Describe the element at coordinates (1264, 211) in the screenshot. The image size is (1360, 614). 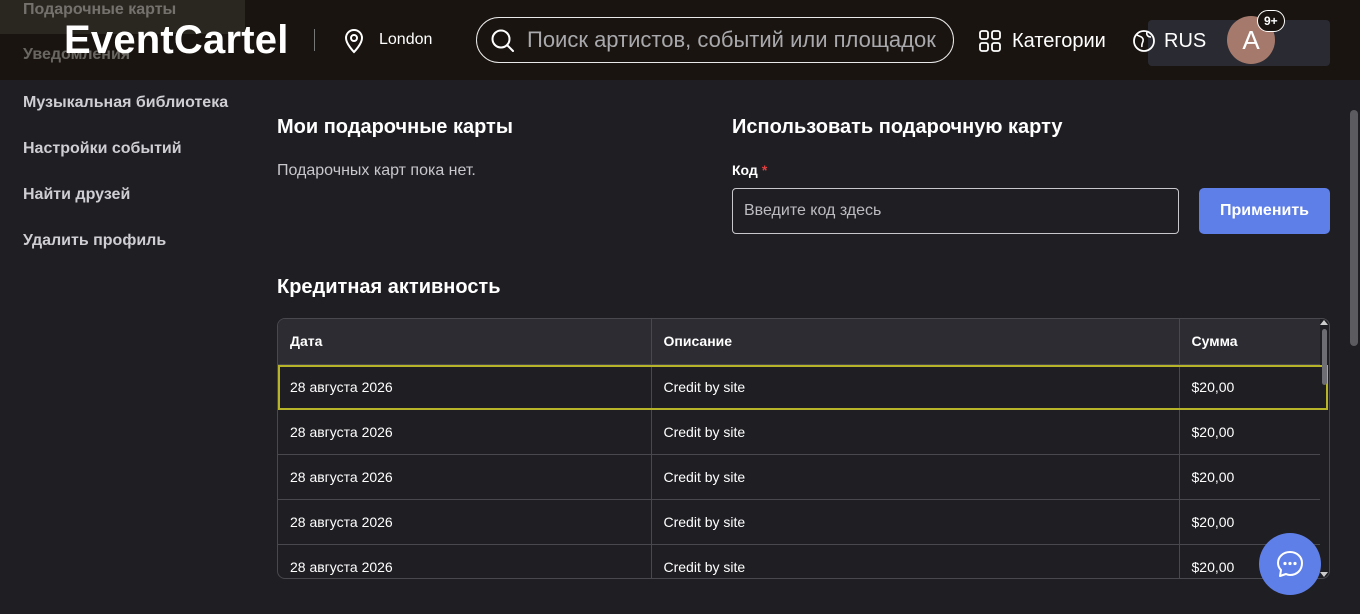
I see `apply-button: Применить` at that location.